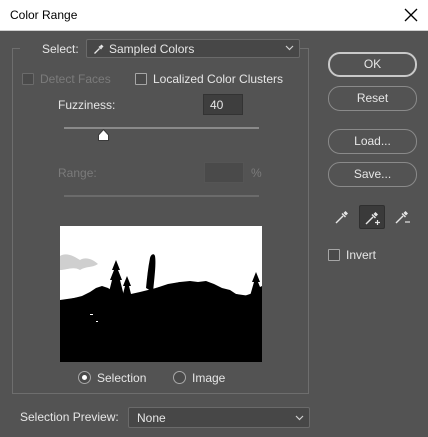 Image resolution: width=428 pixels, height=437 pixels. I want to click on range-slider-track, so click(161, 196).